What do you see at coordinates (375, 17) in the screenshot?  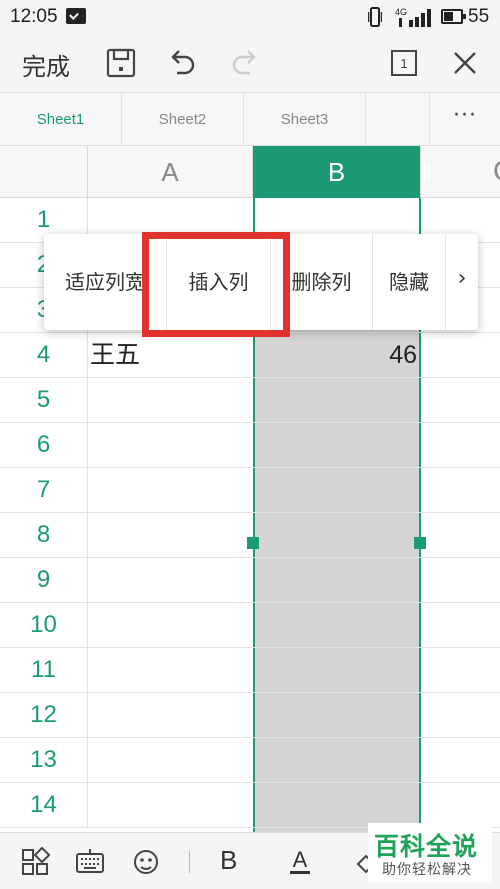 I see `vibrate-icon` at bounding box center [375, 17].